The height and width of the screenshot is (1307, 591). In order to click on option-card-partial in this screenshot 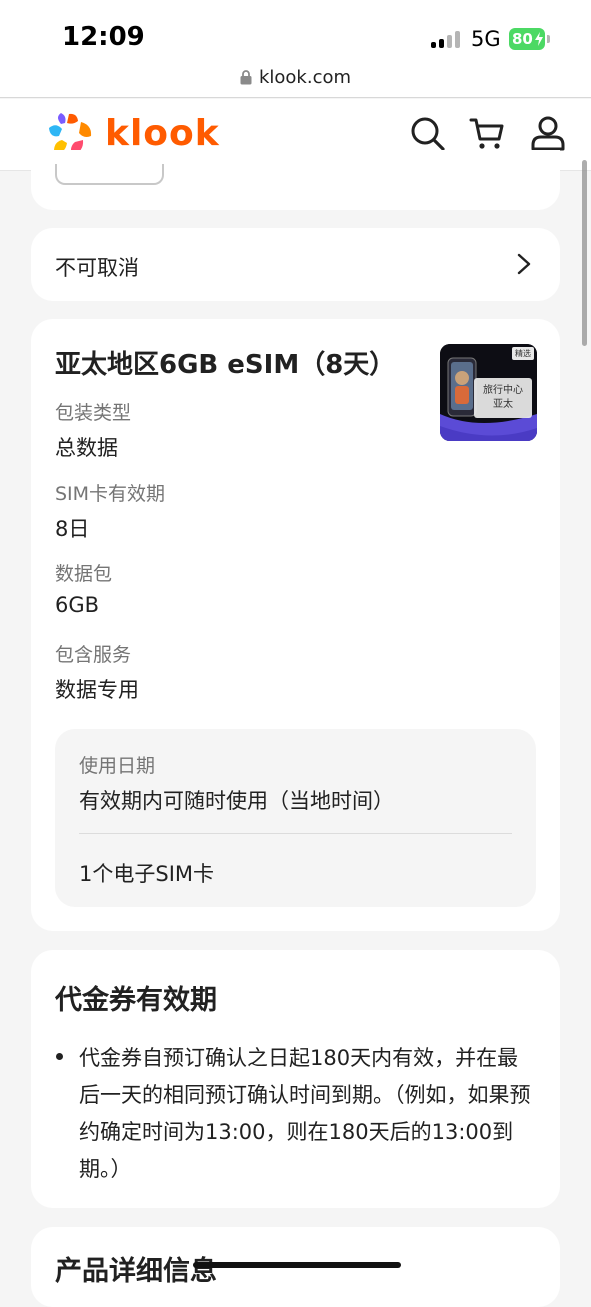, I will do `click(295, 180)`.